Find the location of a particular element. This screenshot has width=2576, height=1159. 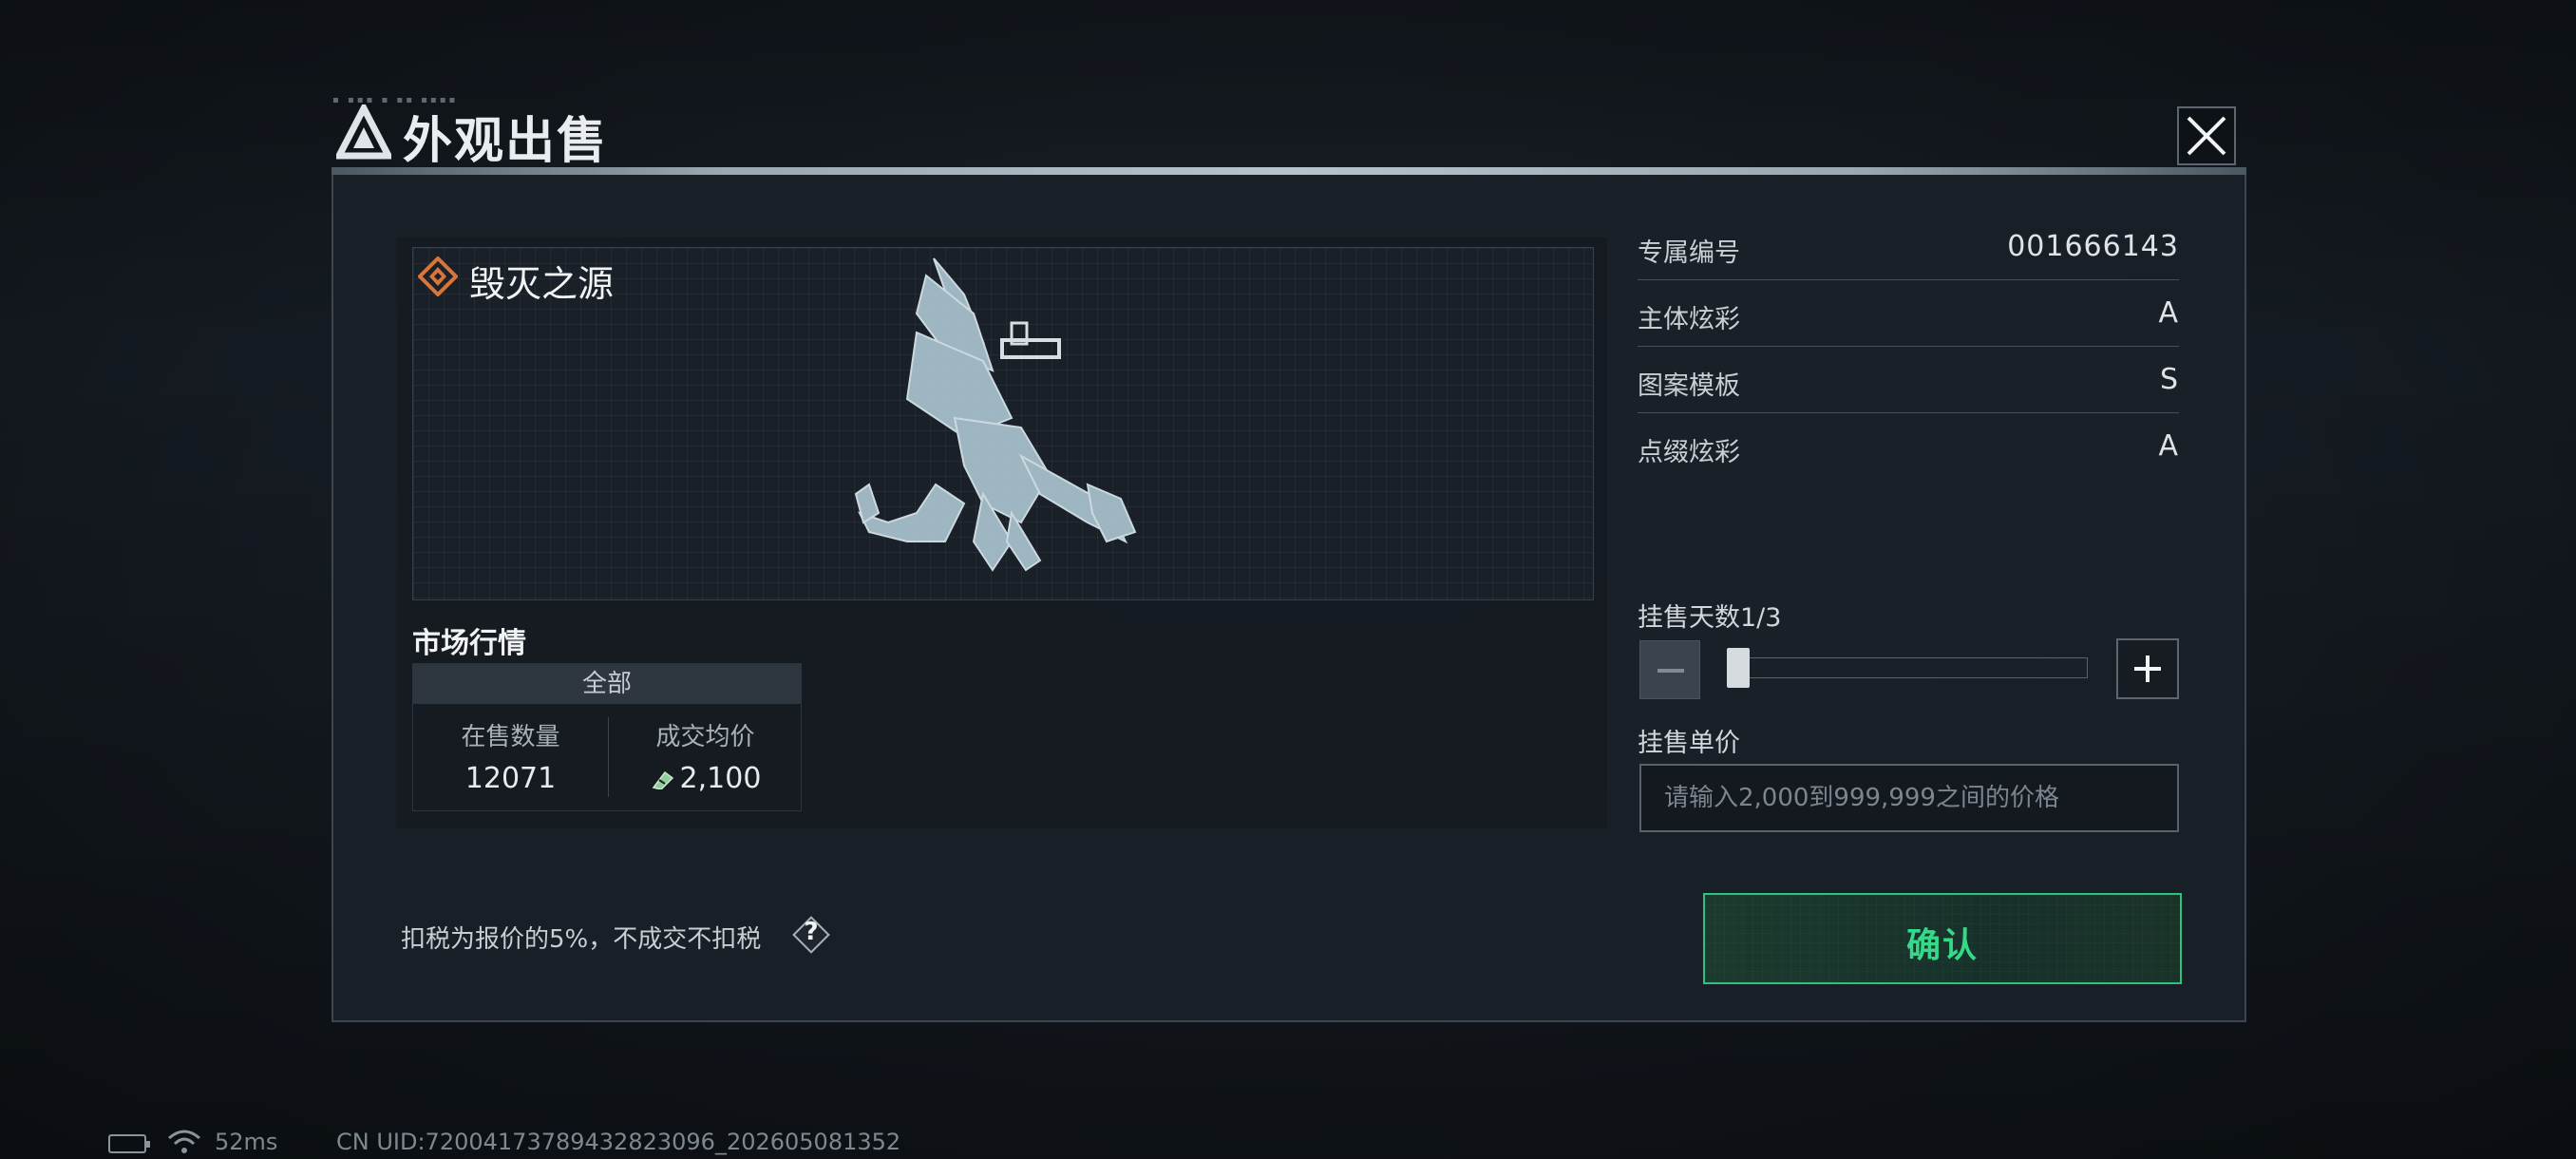

avg-price-row: 2,100 is located at coordinates (705, 778).